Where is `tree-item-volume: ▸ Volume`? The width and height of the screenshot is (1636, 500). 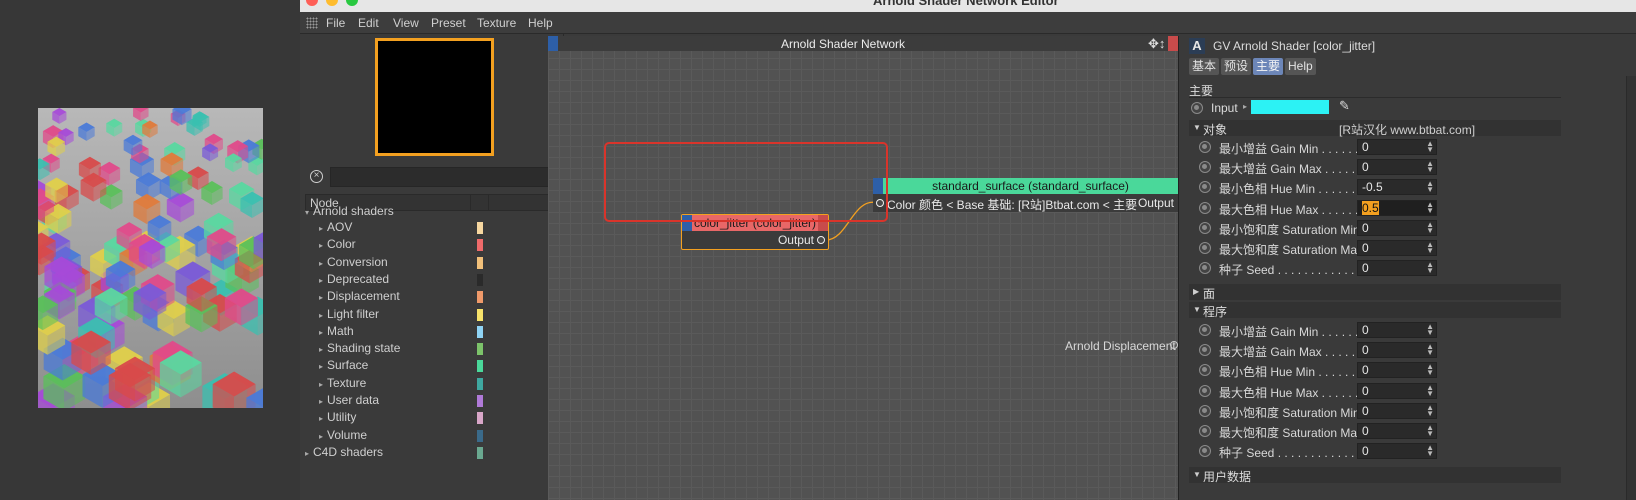 tree-item-volume: ▸ Volume is located at coordinates (401, 437).